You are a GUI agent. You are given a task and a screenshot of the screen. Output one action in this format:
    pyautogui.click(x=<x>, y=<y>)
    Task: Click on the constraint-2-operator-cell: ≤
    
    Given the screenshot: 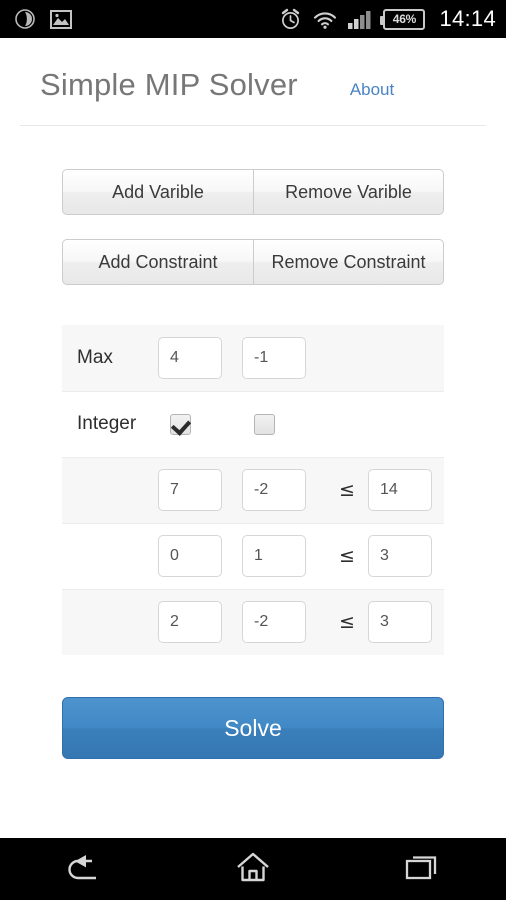 What is the action you would take?
    pyautogui.click(x=347, y=556)
    